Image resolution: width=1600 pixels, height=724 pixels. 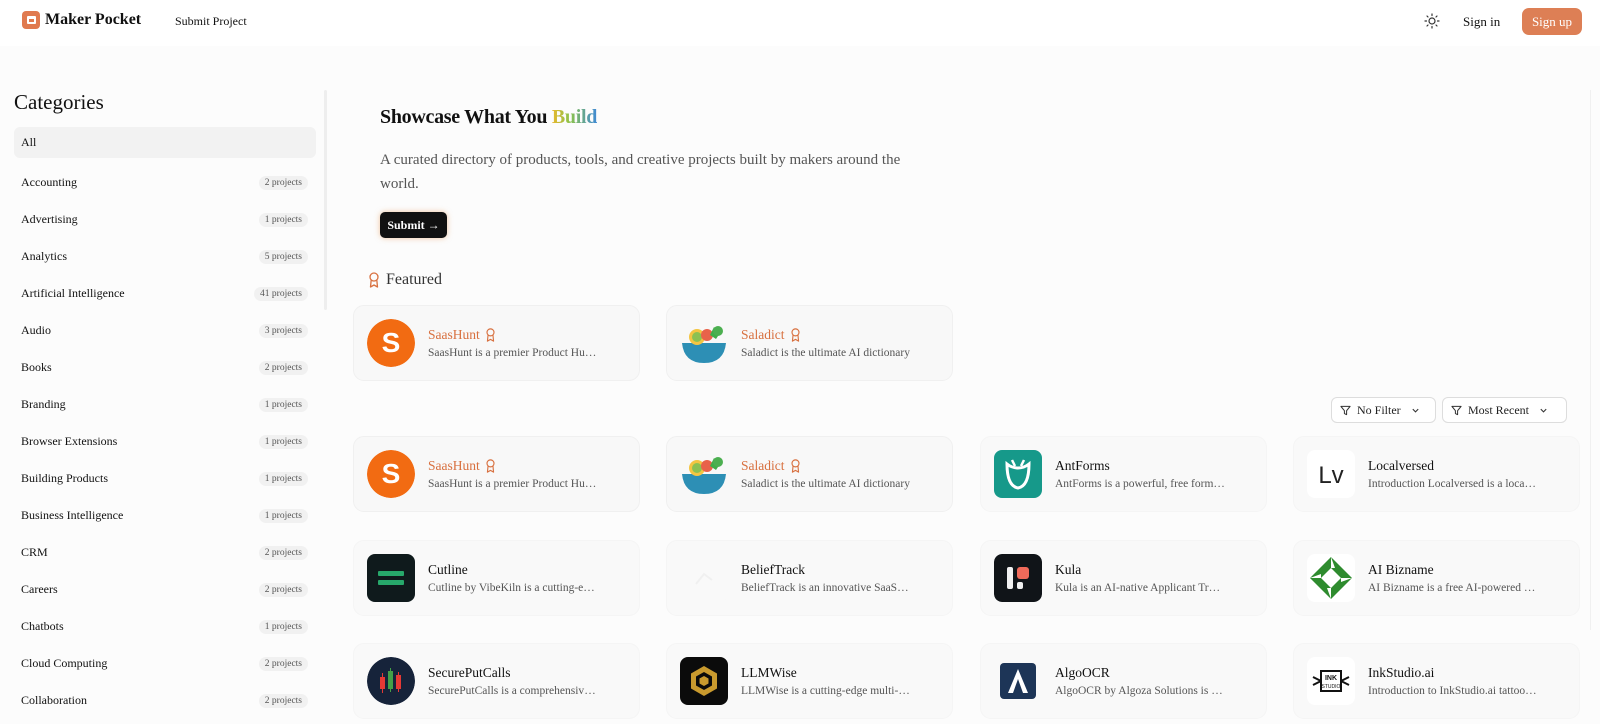 I want to click on category-item: Artificial Intelligence 41 projects, so click(x=165, y=293).